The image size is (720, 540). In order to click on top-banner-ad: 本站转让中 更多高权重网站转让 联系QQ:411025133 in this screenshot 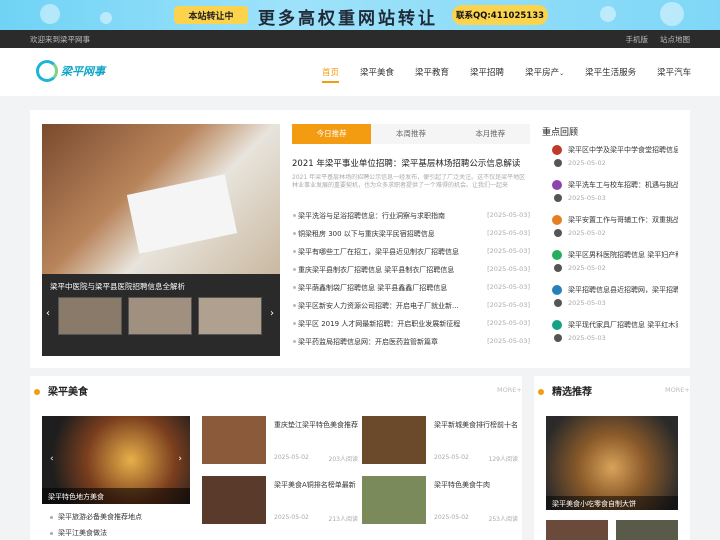, I will do `click(360, 15)`.